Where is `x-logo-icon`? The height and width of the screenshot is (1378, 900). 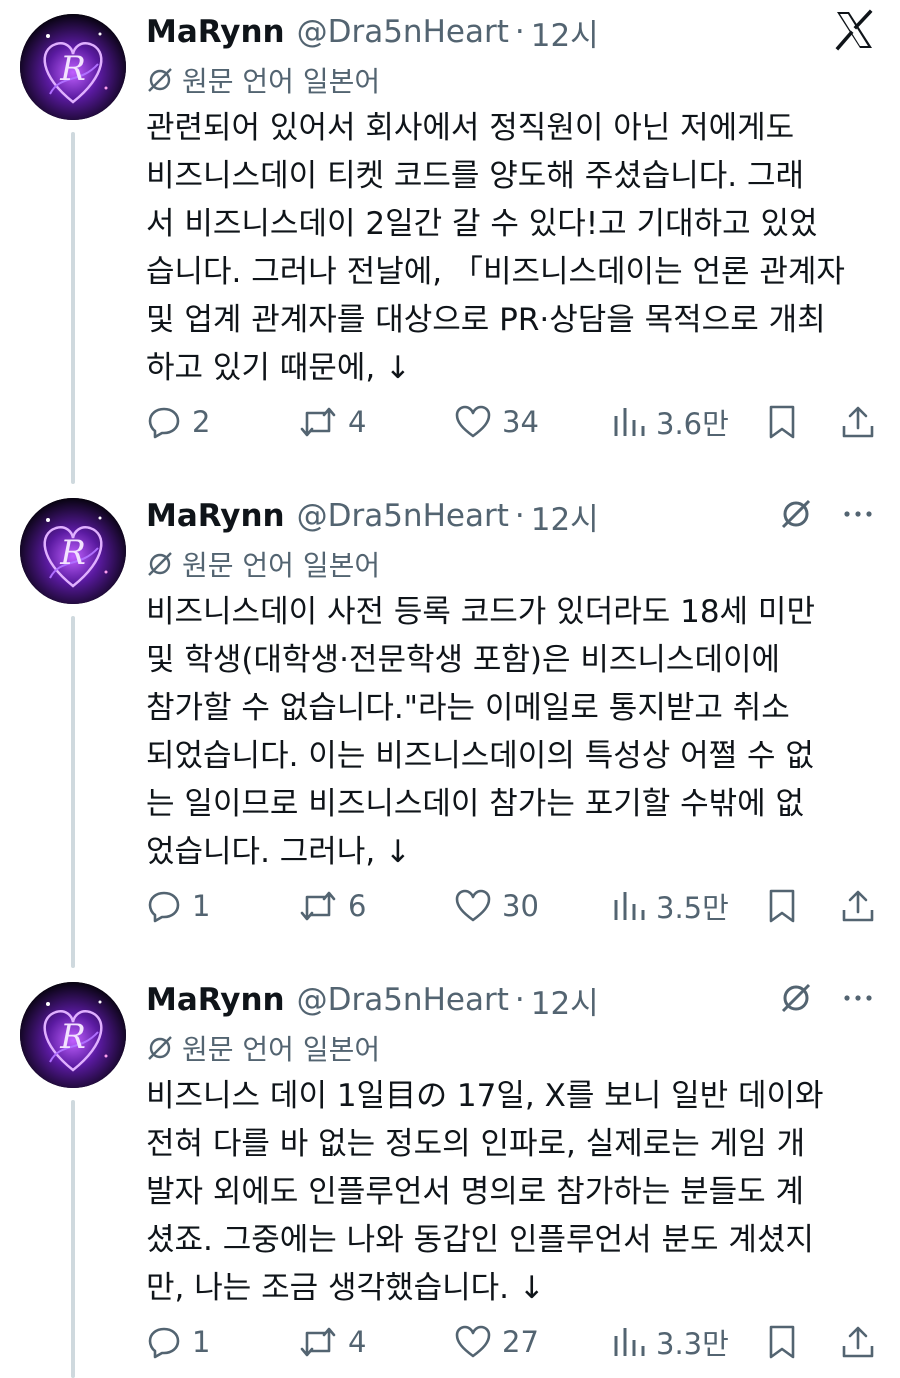 x-logo-icon is located at coordinates (854, 30).